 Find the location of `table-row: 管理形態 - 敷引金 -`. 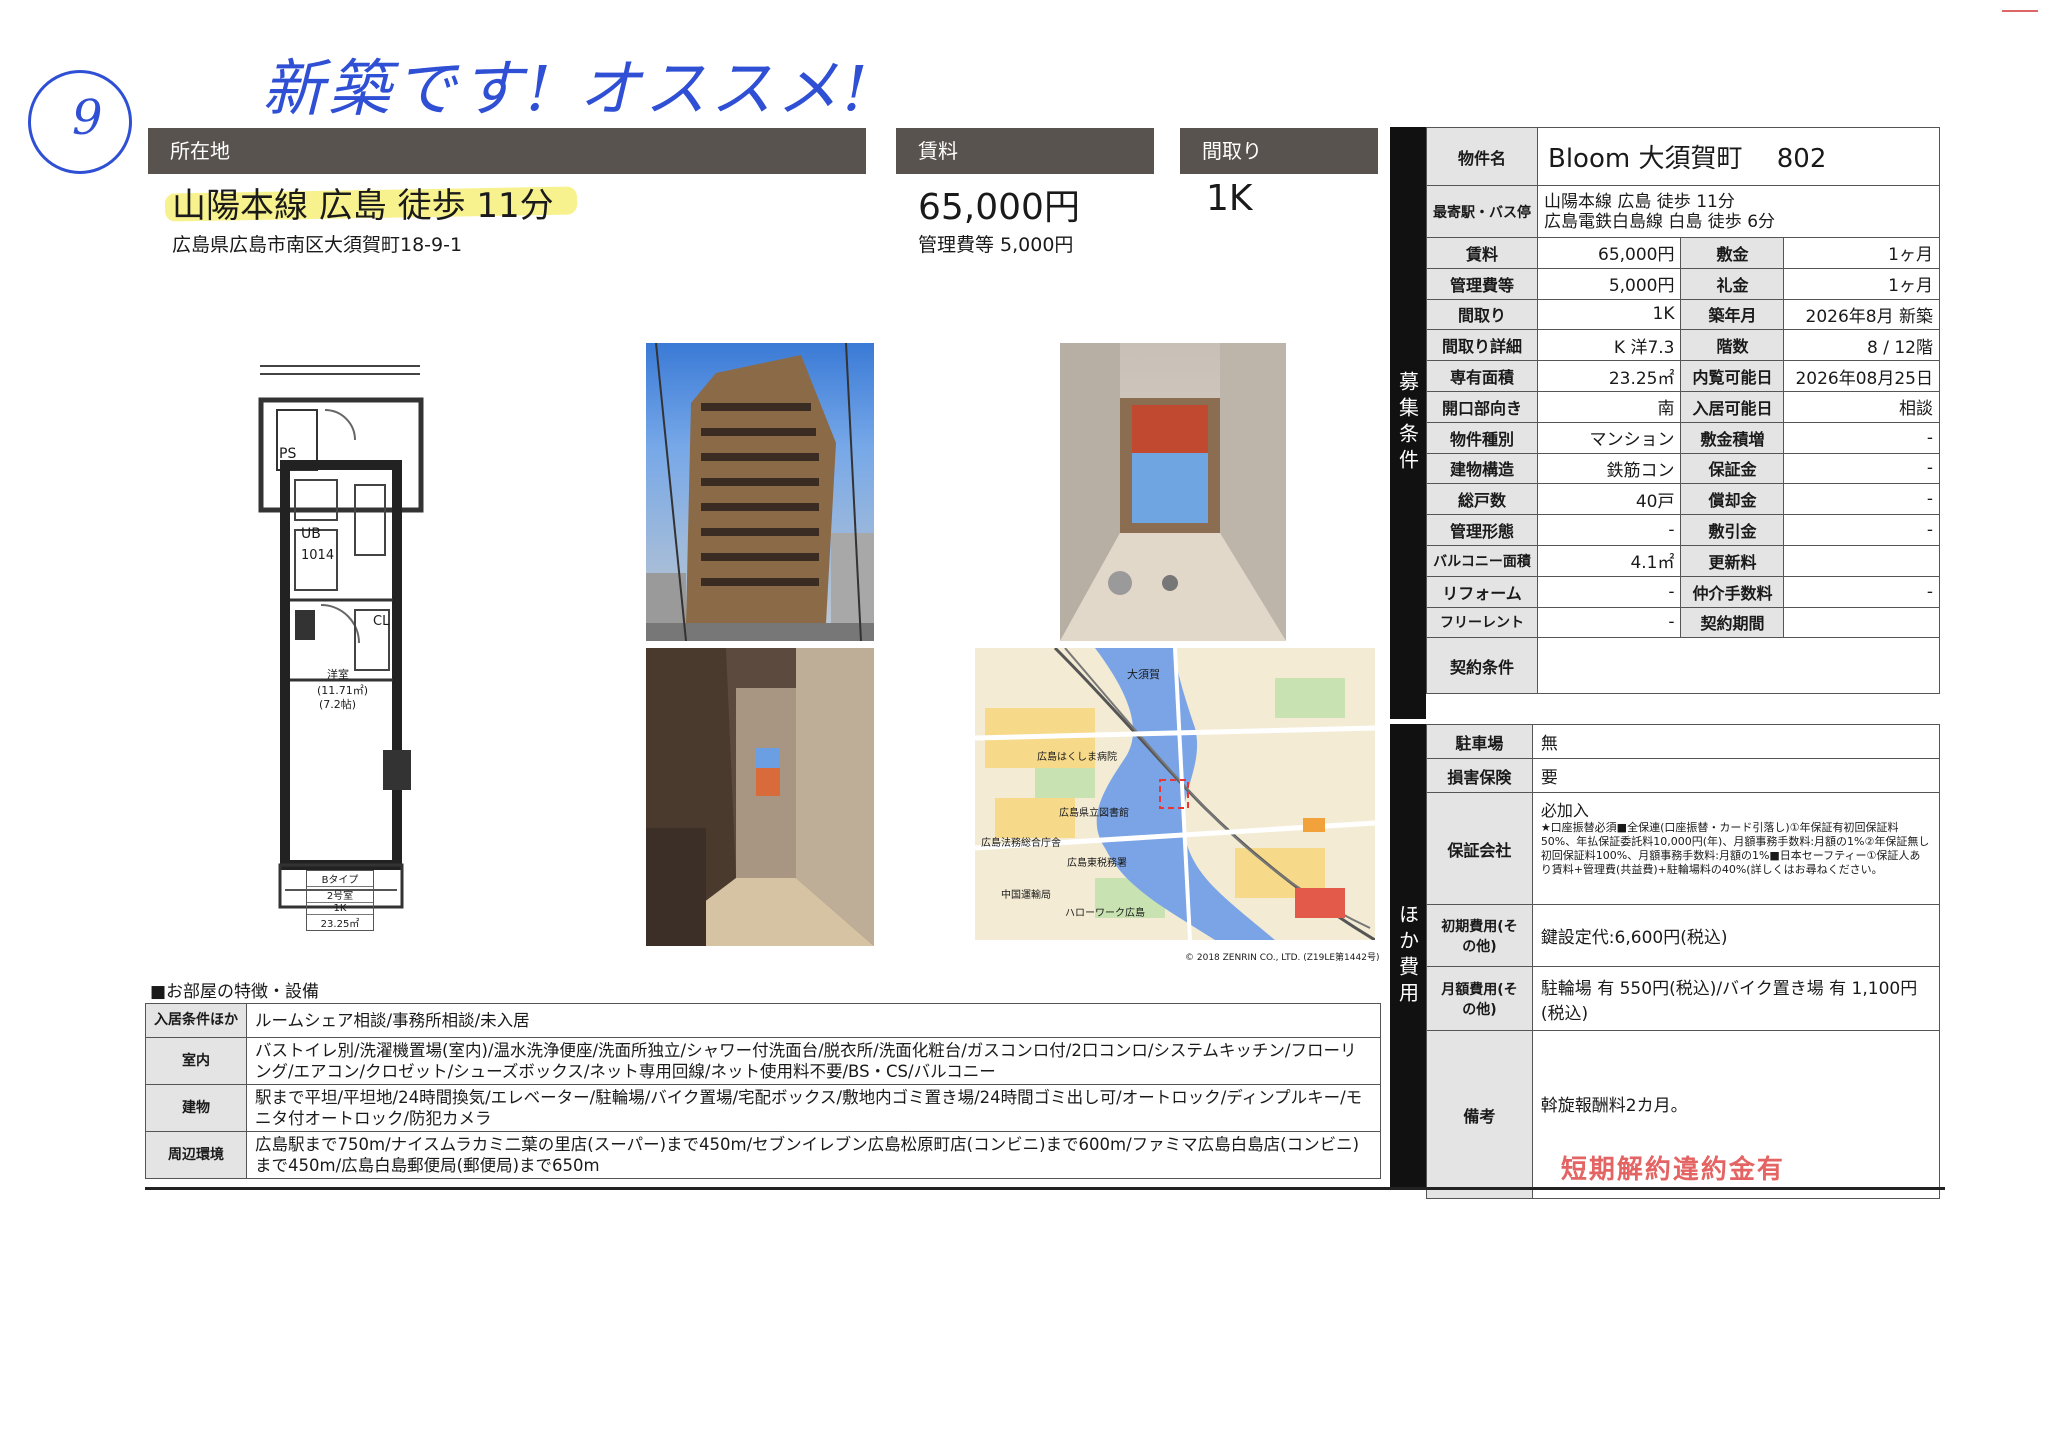

table-row: 管理形態 - 敷引金 - is located at coordinates (1683, 530).